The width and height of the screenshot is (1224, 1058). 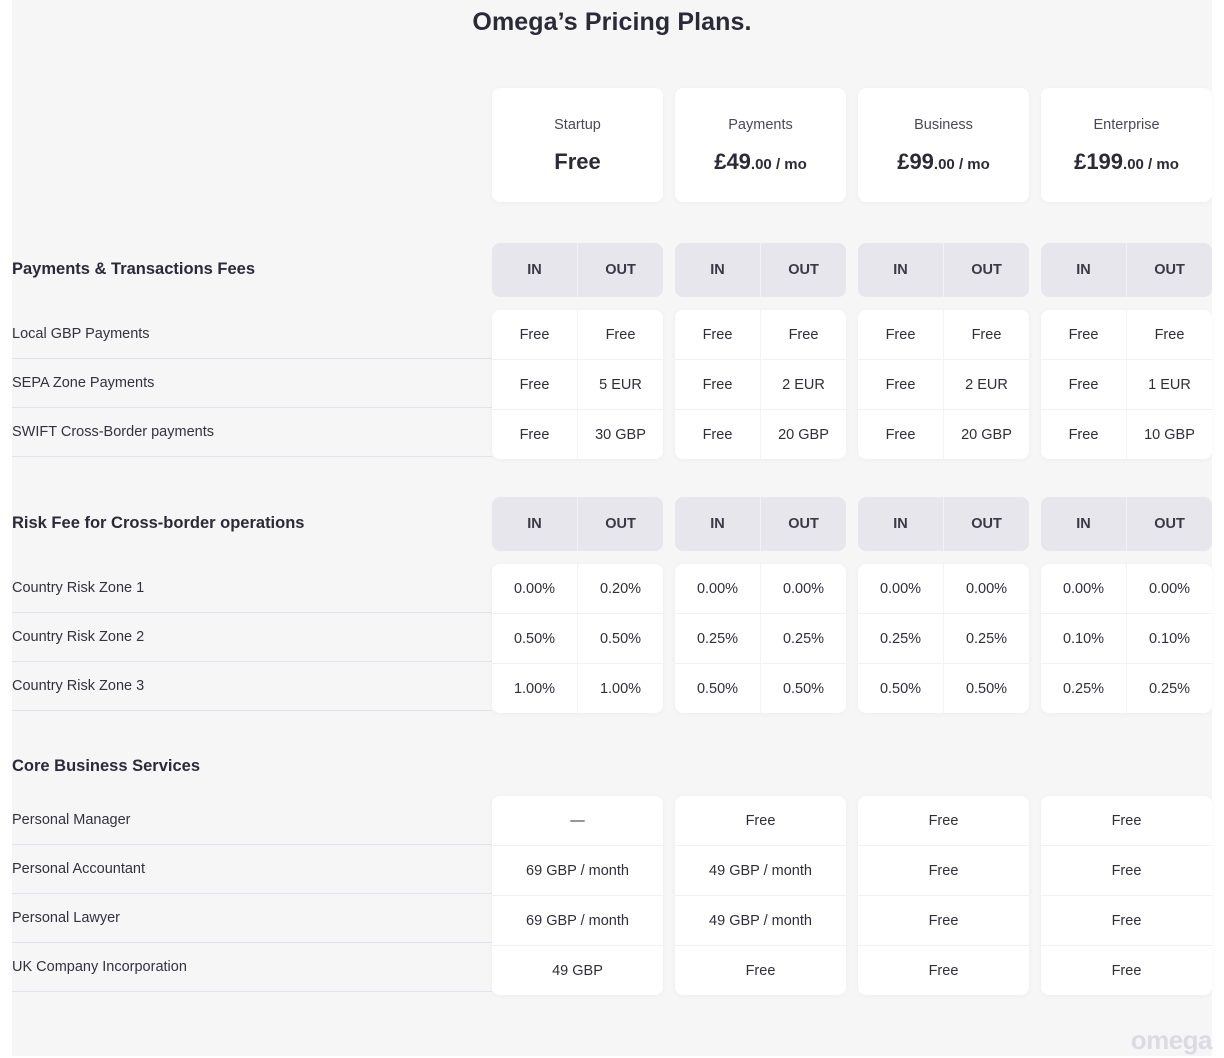 What do you see at coordinates (620, 434) in the screenshot?
I see `value-out: 30 GBP` at bounding box center [620, 434].